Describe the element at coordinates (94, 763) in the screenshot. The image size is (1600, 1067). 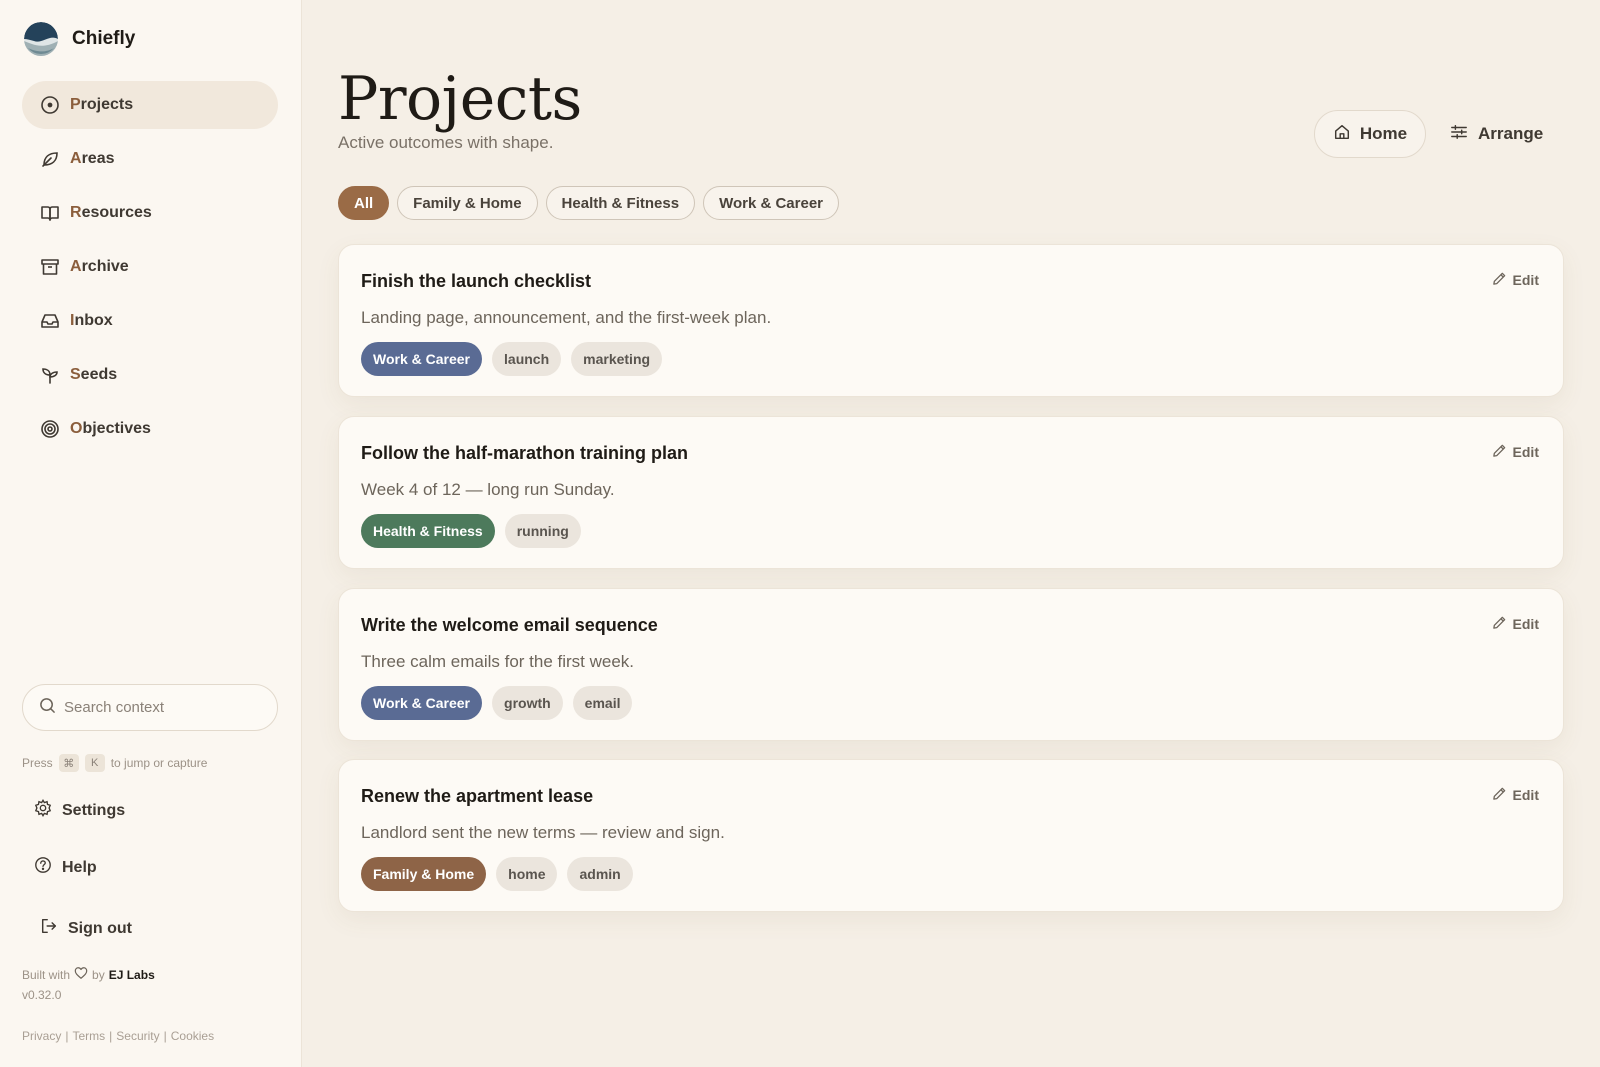
I see `hint-key-k: K` at that location.